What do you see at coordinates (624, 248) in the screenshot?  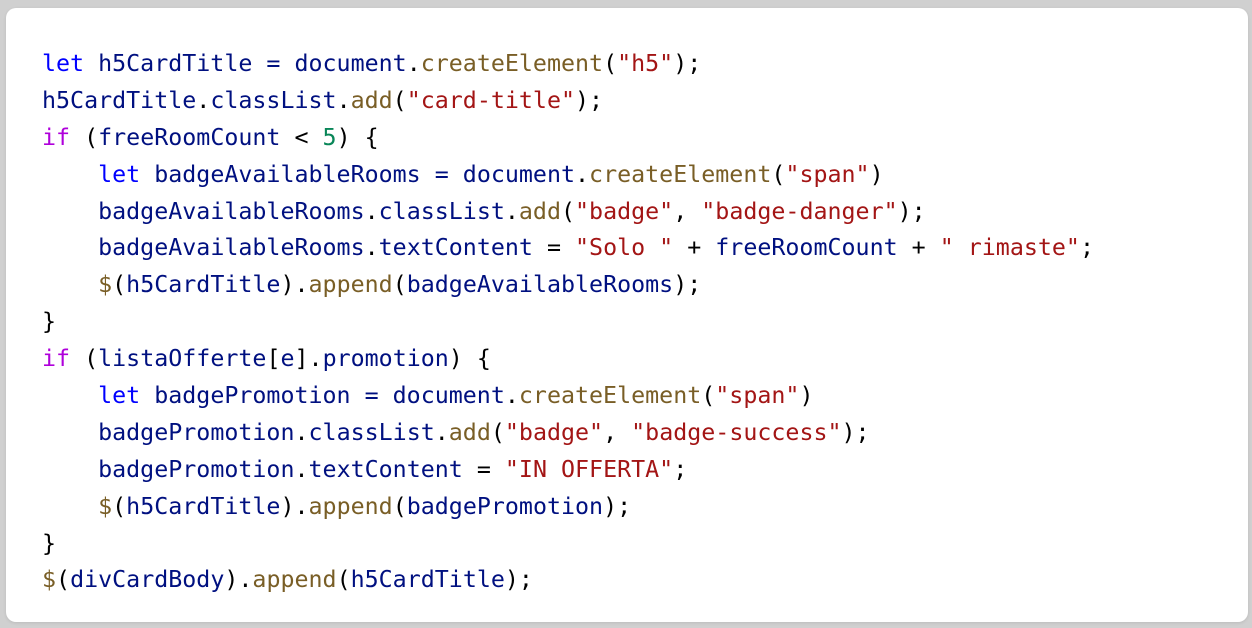 I see `code-token: "Solo "` at bounding box center [624, 248].